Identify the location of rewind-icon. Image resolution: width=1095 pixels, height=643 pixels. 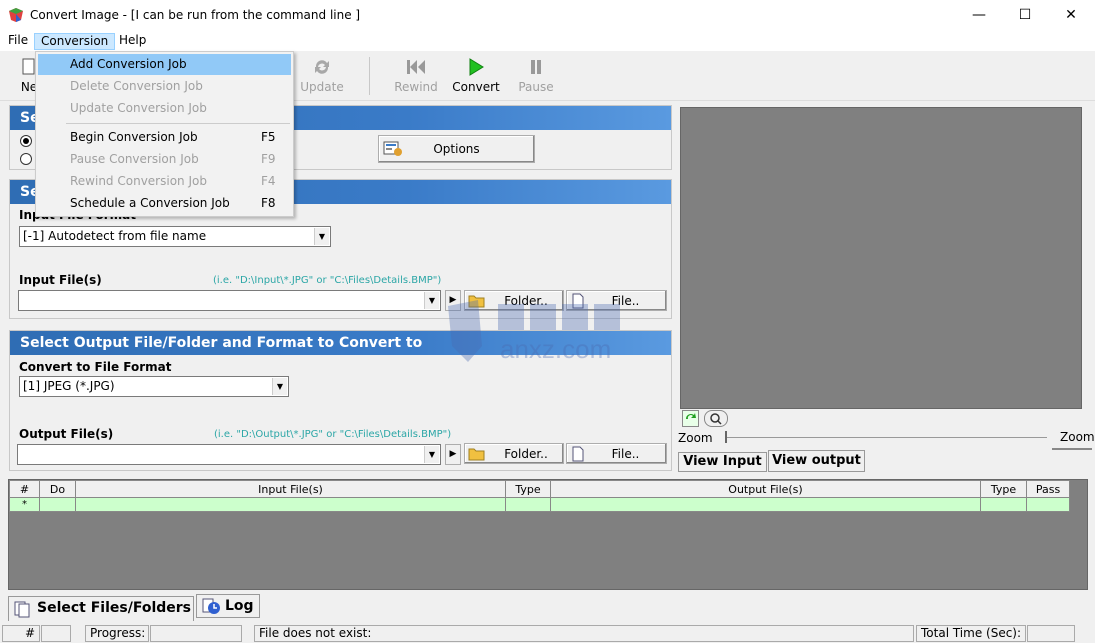
(416, 67).